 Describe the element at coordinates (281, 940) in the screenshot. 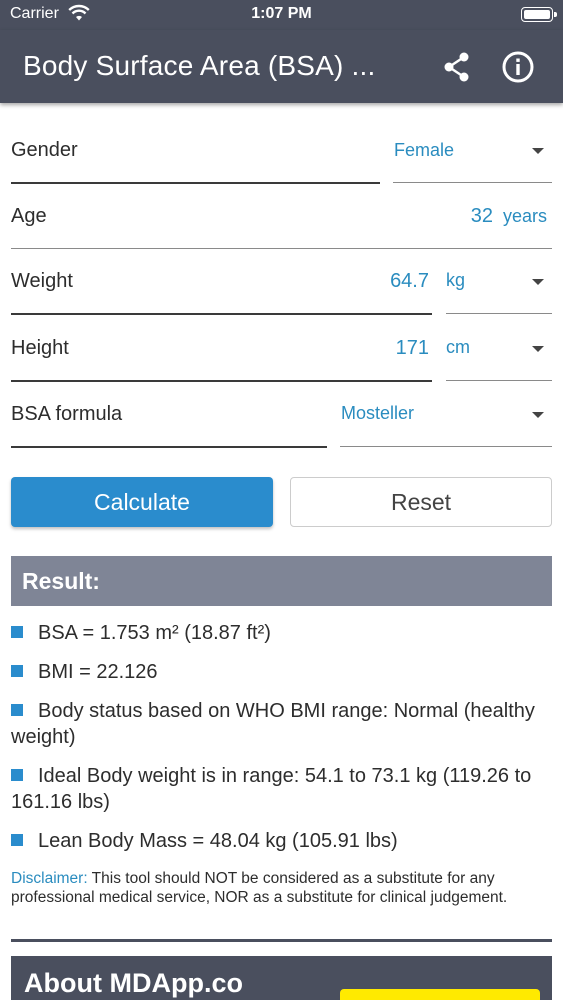

I see `section-divider` at that location.